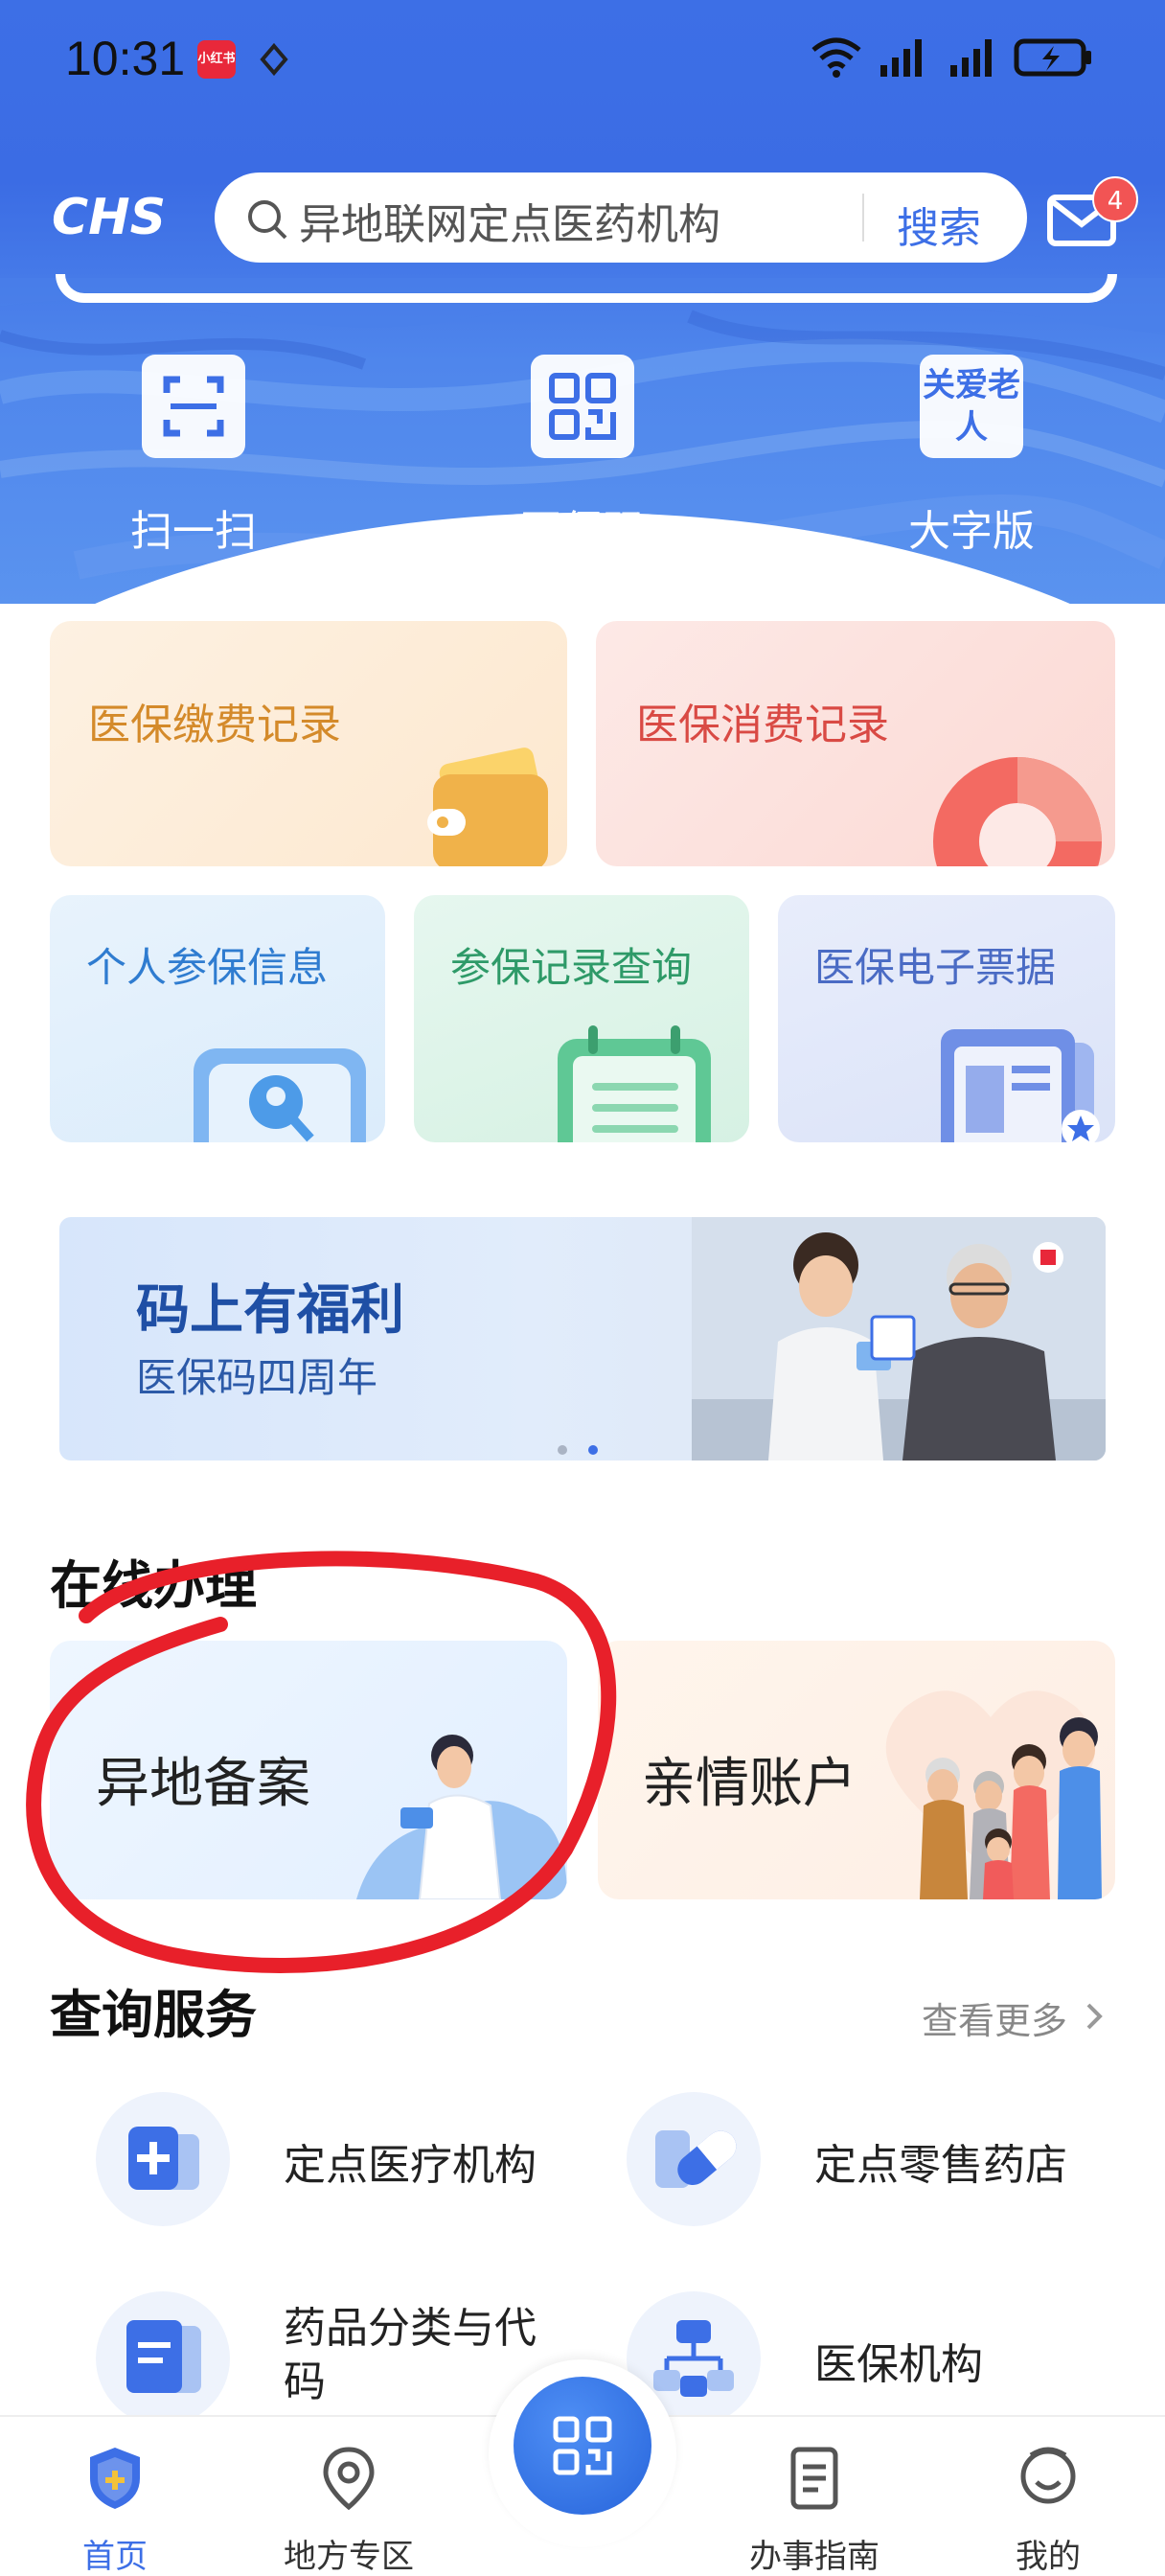  What do you see at coordinates (694, 2159) in the screenshot?
I see `pill-icon` at bounding box center [694, 2159].